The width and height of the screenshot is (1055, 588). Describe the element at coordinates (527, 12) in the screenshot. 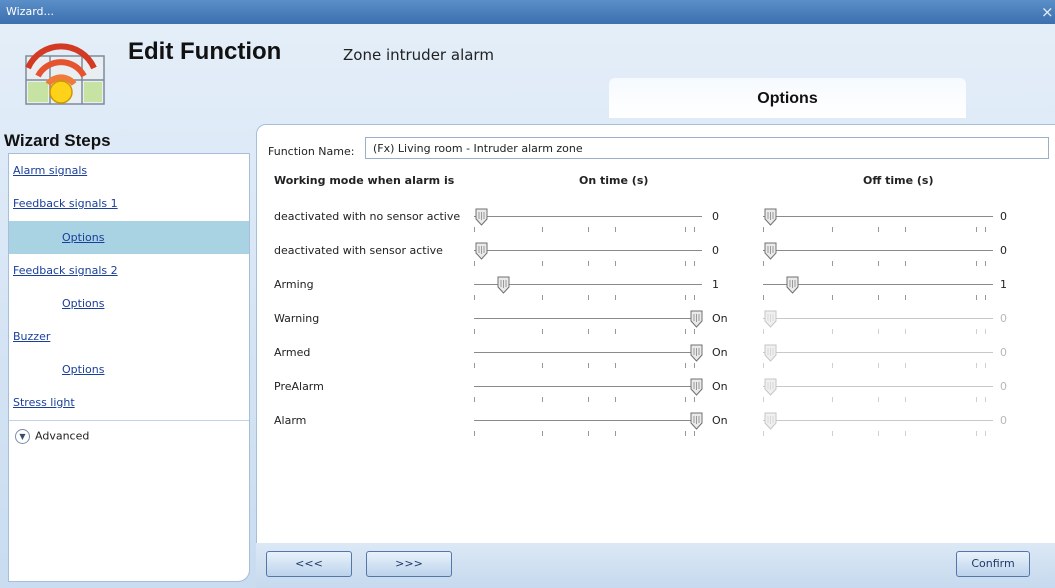

I see `window-titlebar: Wizard... ×` at that location.